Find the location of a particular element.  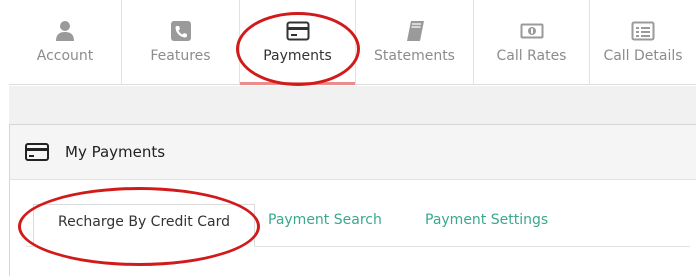

money-icon is located at coordinates (531, 31).